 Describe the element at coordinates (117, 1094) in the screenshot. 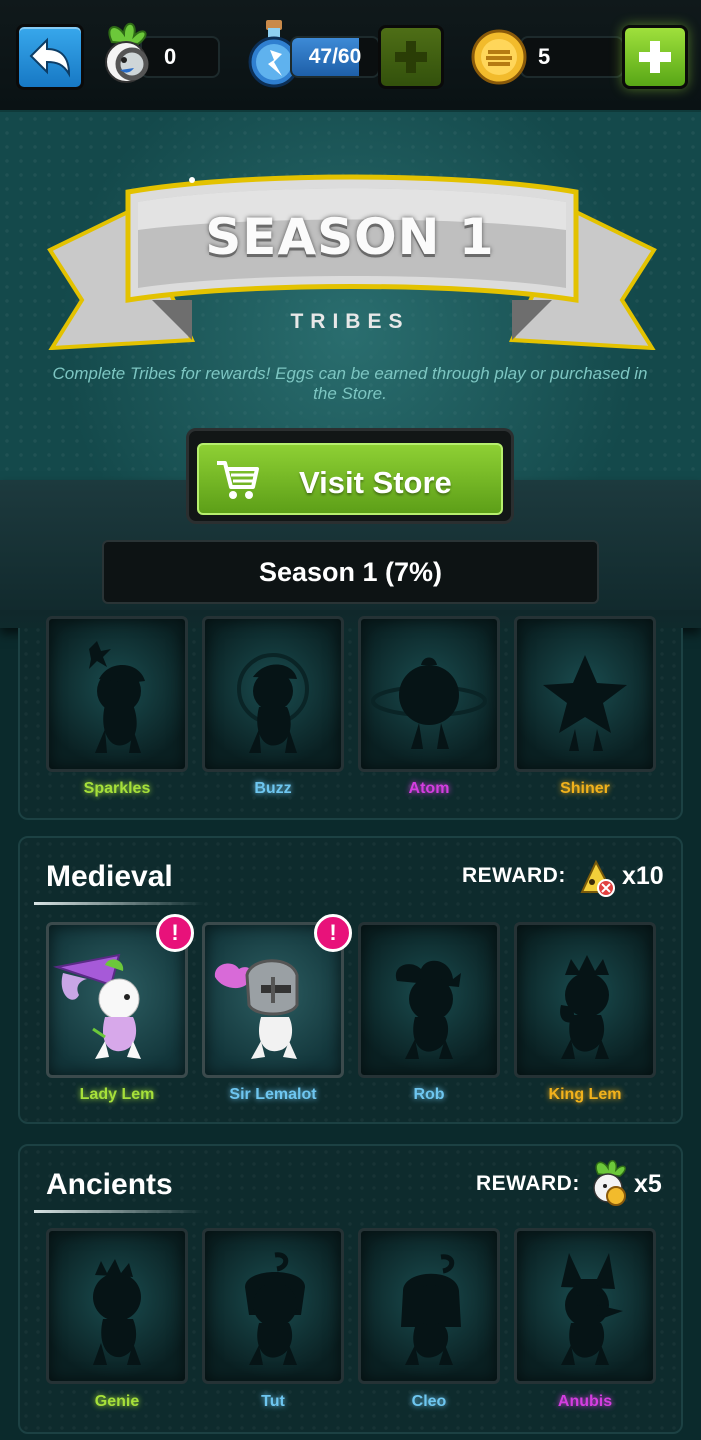

I see `character-name: Lady Lem` at that location.